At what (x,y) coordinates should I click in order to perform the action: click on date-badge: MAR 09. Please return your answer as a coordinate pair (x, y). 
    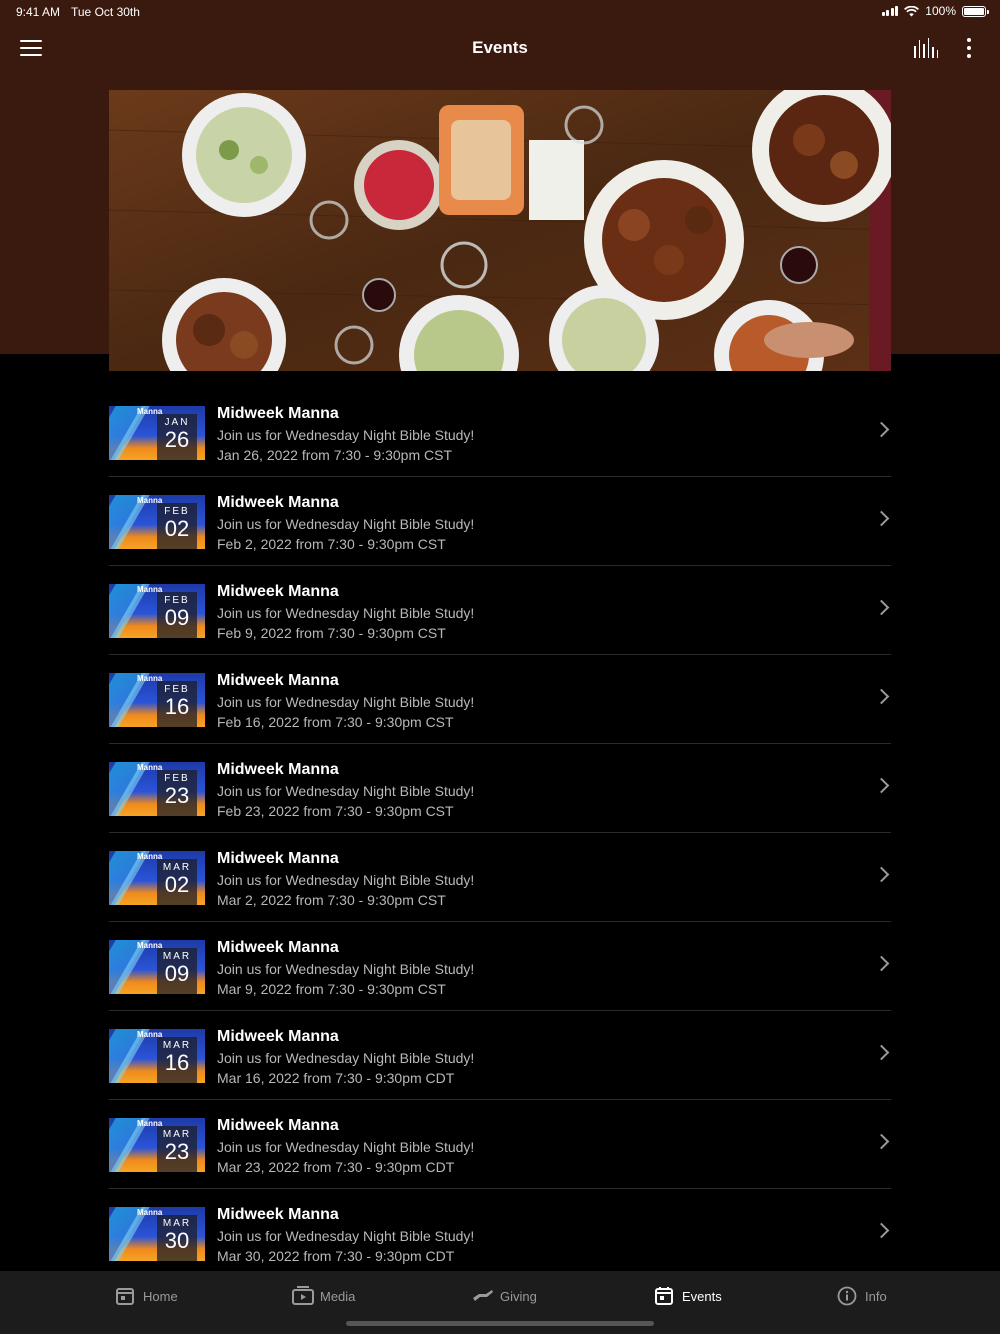
    Looking at the image, I should click on (177, 971).